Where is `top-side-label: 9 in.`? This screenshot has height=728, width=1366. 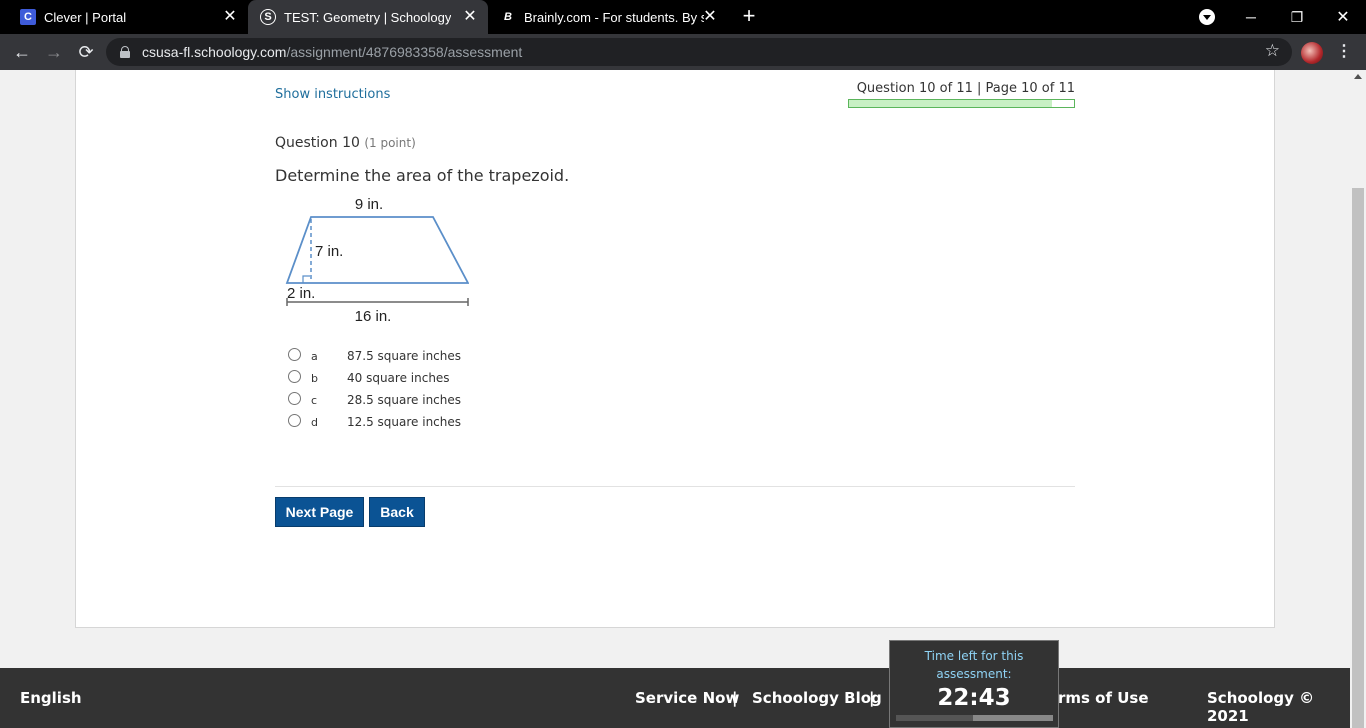
top-side-label: 9 in. is located at coordinates (369, 204).